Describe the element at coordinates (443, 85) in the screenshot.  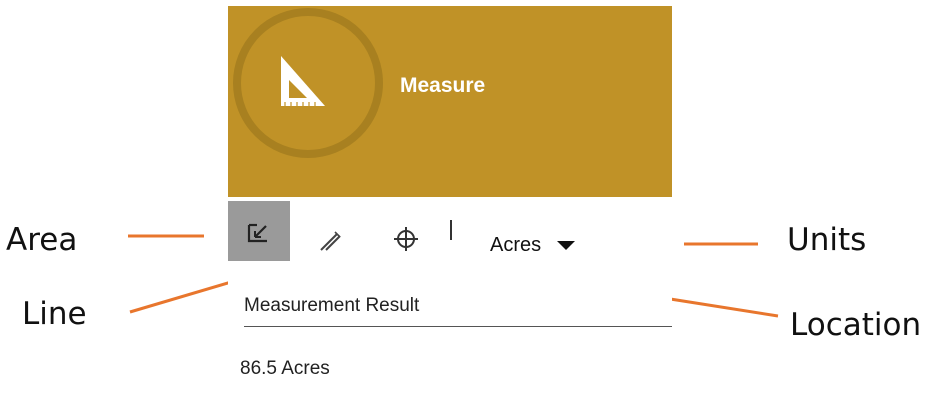
I see `panel-title: Measure` at that location.